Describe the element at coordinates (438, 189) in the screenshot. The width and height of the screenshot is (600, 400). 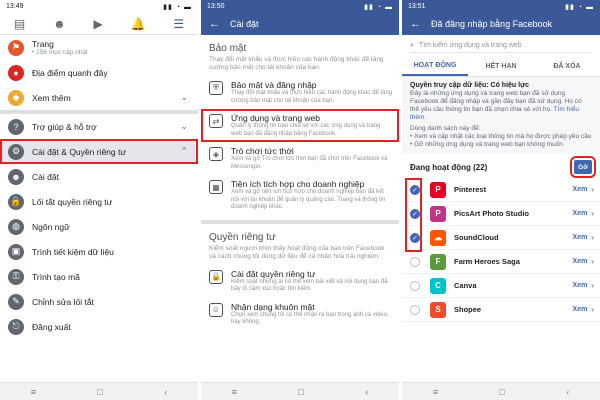
I see `app-icon: P` at that location.